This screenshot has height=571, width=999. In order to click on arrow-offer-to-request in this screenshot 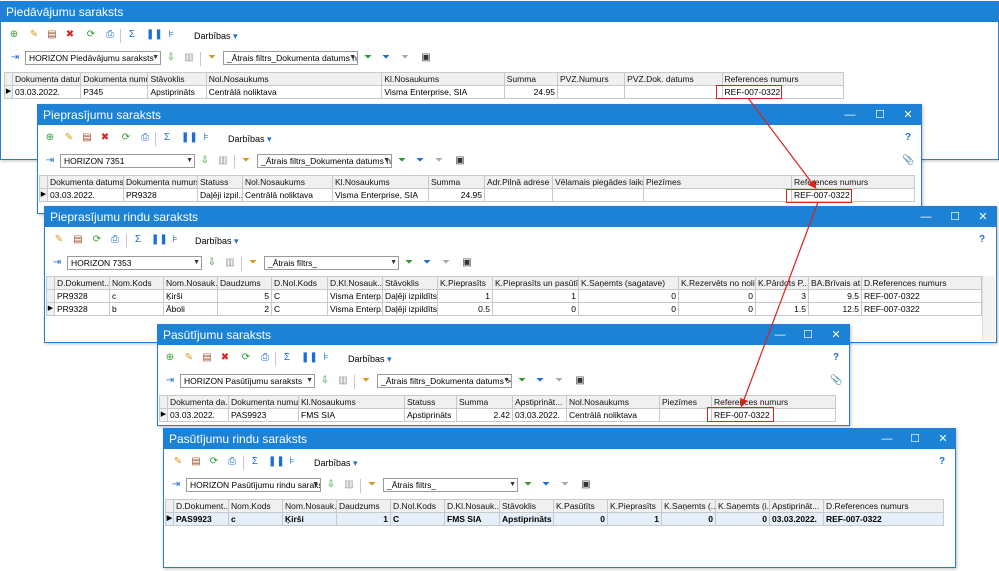, I will do `click(782, 143)`.